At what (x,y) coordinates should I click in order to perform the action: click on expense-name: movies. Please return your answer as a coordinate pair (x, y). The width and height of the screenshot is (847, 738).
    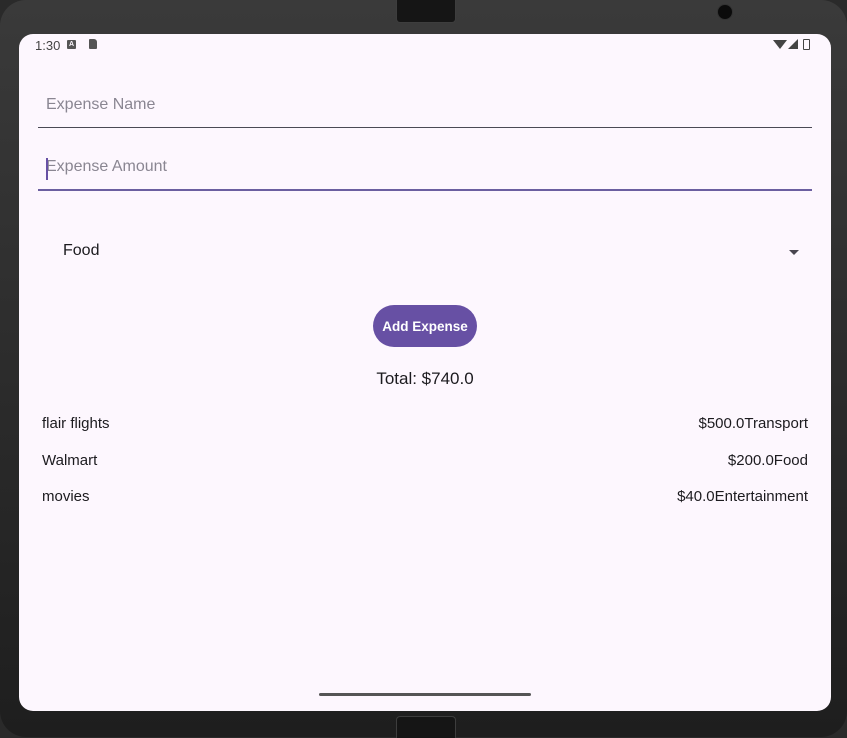
    Looking at the image, I should click on (66, 496).